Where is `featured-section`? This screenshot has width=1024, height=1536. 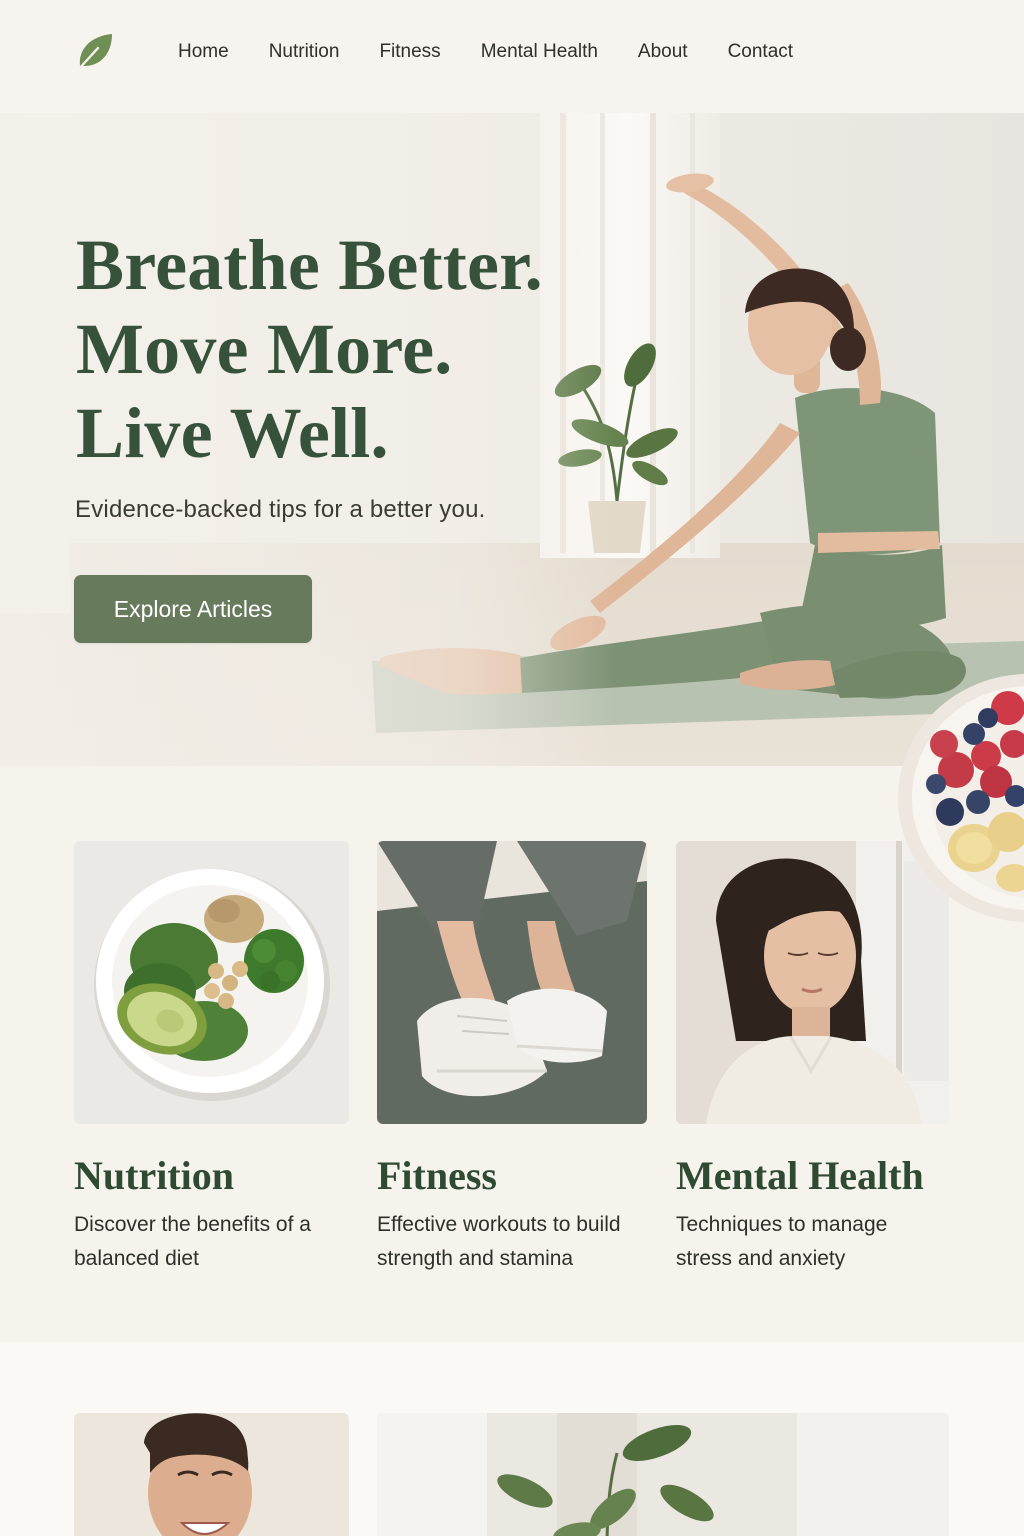
featured-section is located at coordinates (512, 1439).